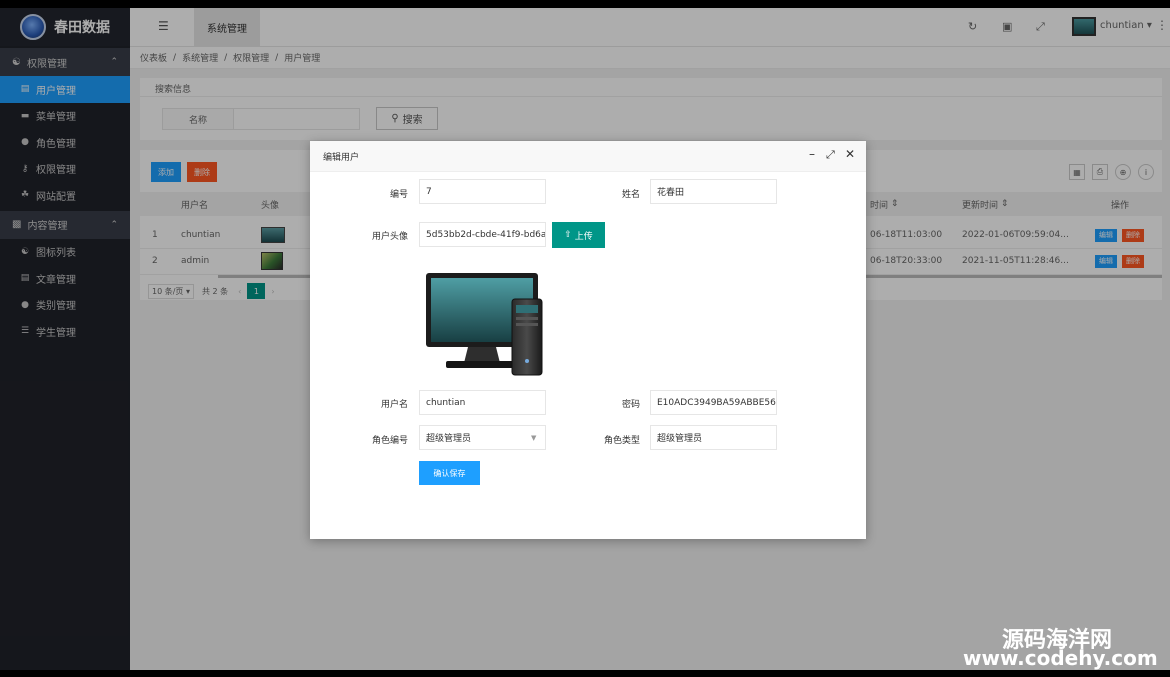  Describe the element at coordinates (830, 155) in the screenshot. I see `maximize-icon: ⤢` at that location.